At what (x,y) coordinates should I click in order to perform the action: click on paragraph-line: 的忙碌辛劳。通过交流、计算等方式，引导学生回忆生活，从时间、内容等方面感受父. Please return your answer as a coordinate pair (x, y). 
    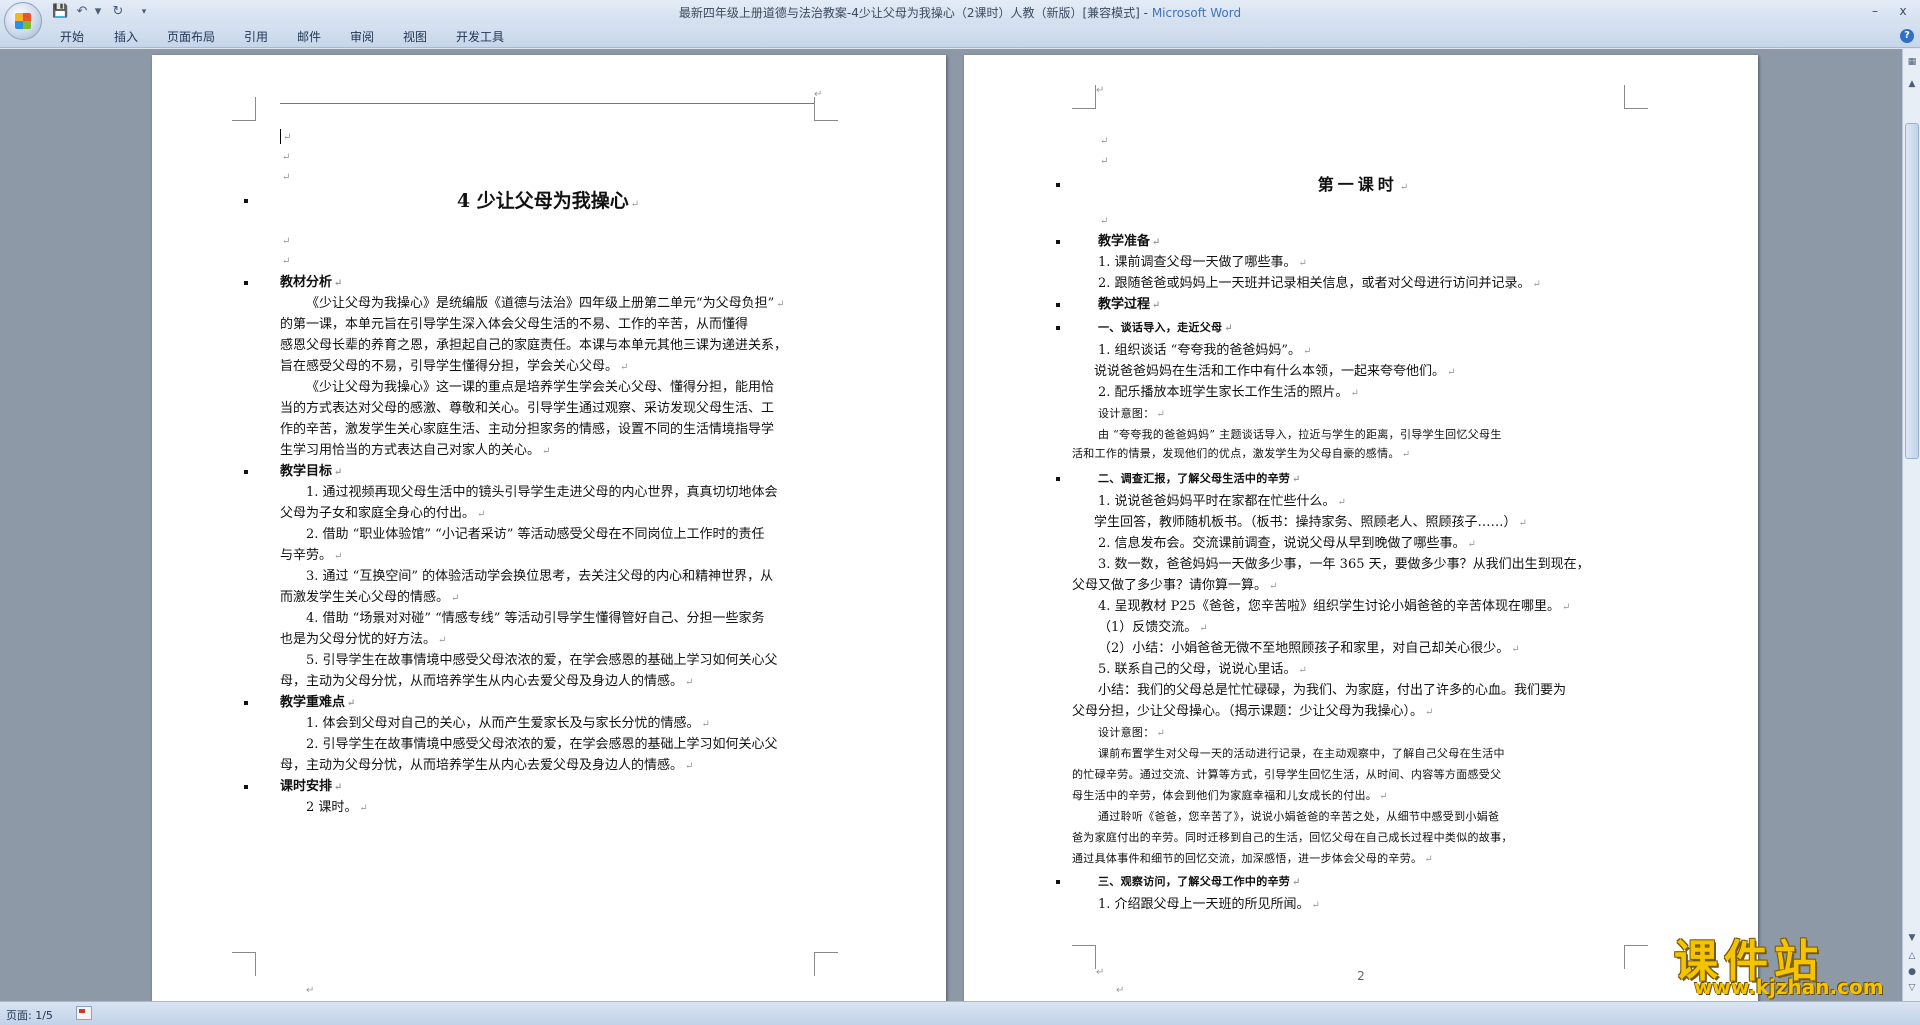
    Looking at the image, I should click on (1287, 774).